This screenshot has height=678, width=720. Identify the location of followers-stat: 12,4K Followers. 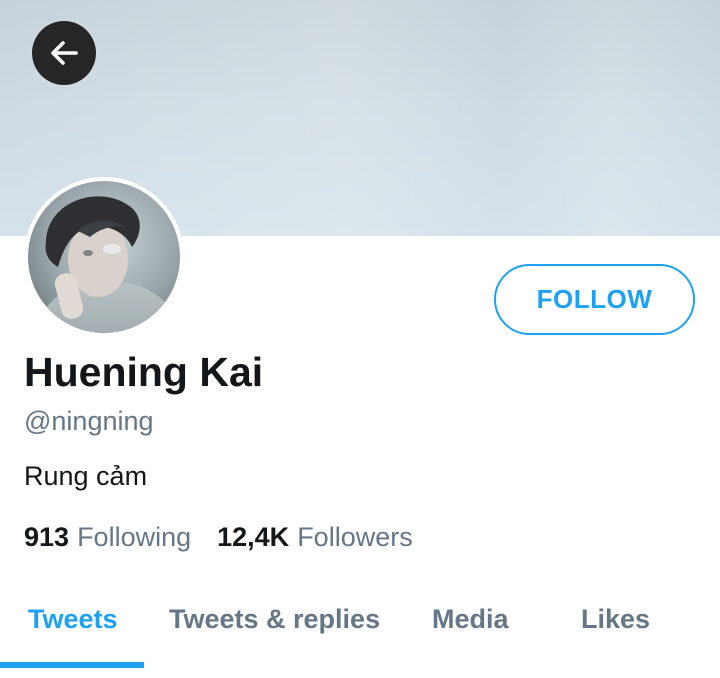
(315, 537).